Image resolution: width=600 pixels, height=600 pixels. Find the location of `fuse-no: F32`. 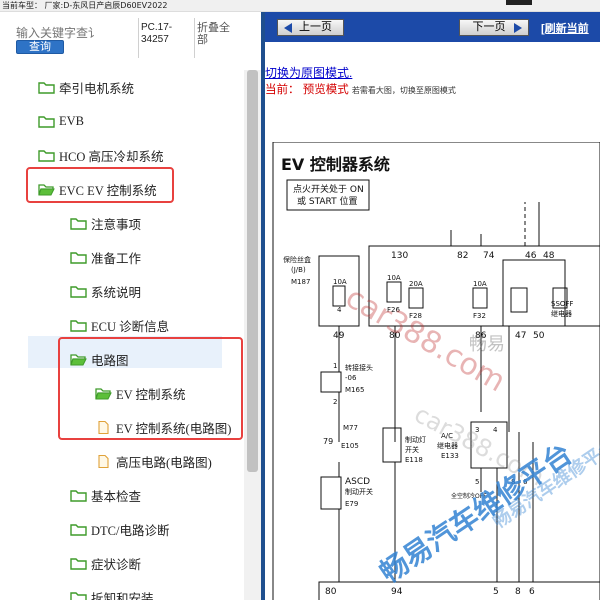

fuse-no: F32 is located at coordinates (479, 316).